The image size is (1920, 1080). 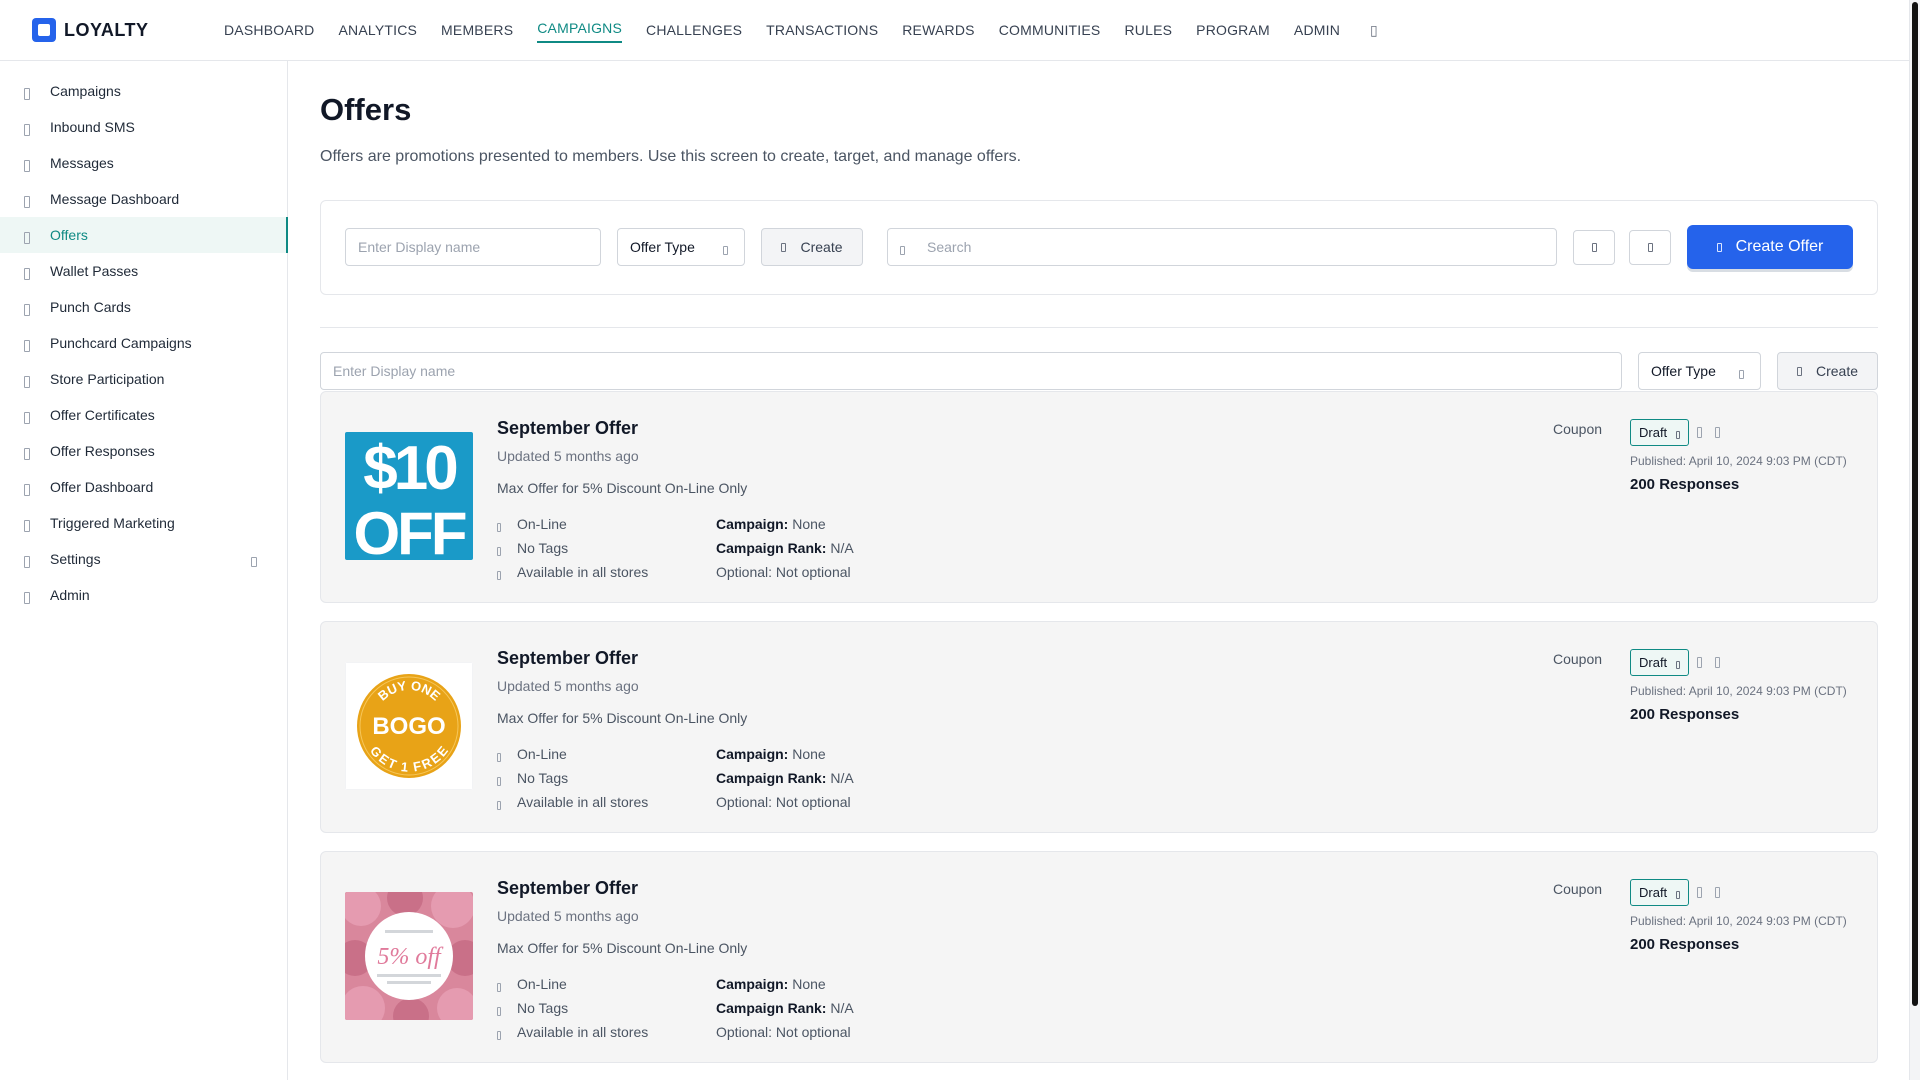 I want to click on store-icon, so click(x=499, y=575).